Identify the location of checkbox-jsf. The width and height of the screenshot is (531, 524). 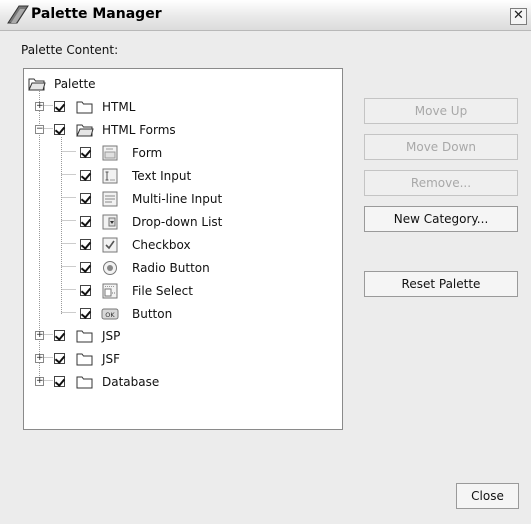
(59, 358).